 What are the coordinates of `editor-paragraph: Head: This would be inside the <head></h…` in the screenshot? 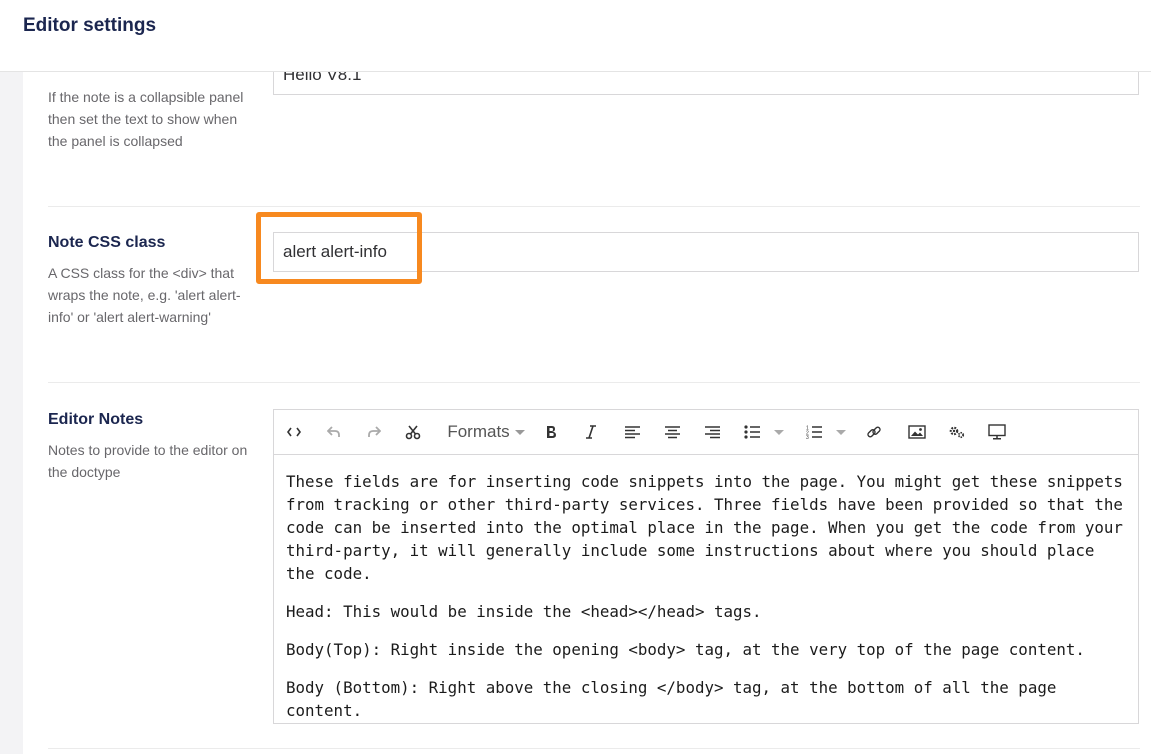 It's located at (524, 611).